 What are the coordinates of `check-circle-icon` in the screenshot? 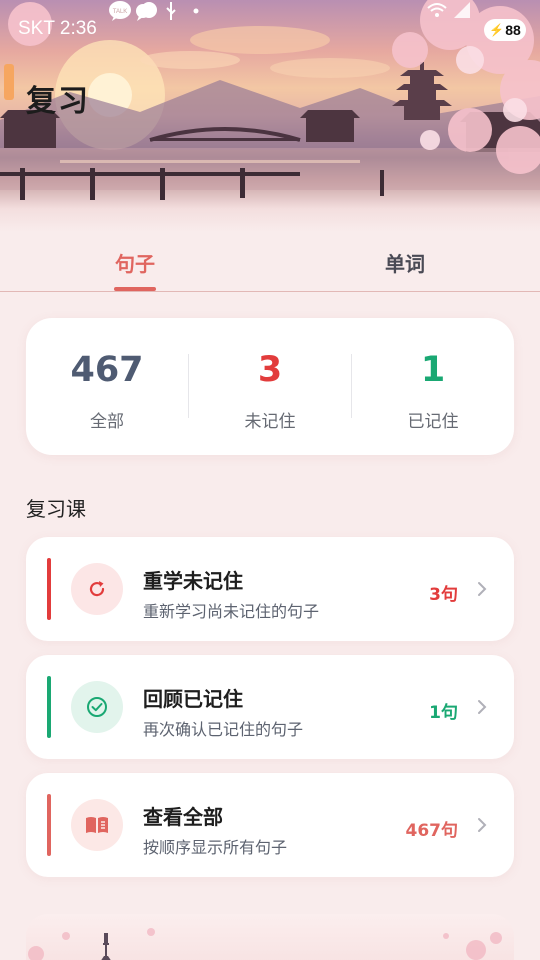 It's located at (97, 707).